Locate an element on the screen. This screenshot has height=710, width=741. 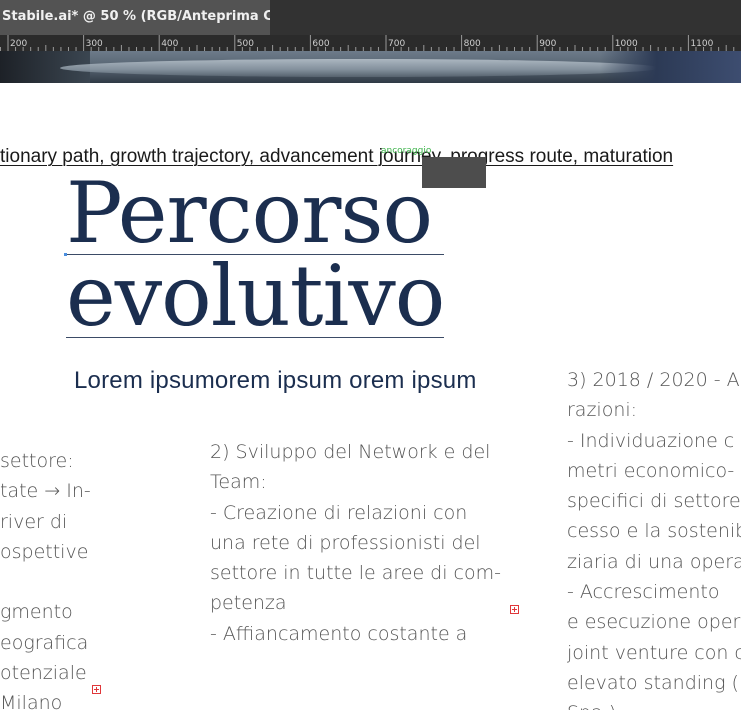
ruler-ticks: 200 300 400 500 600 700 800 900 1000 1100 is located at coordinates (367, 43).